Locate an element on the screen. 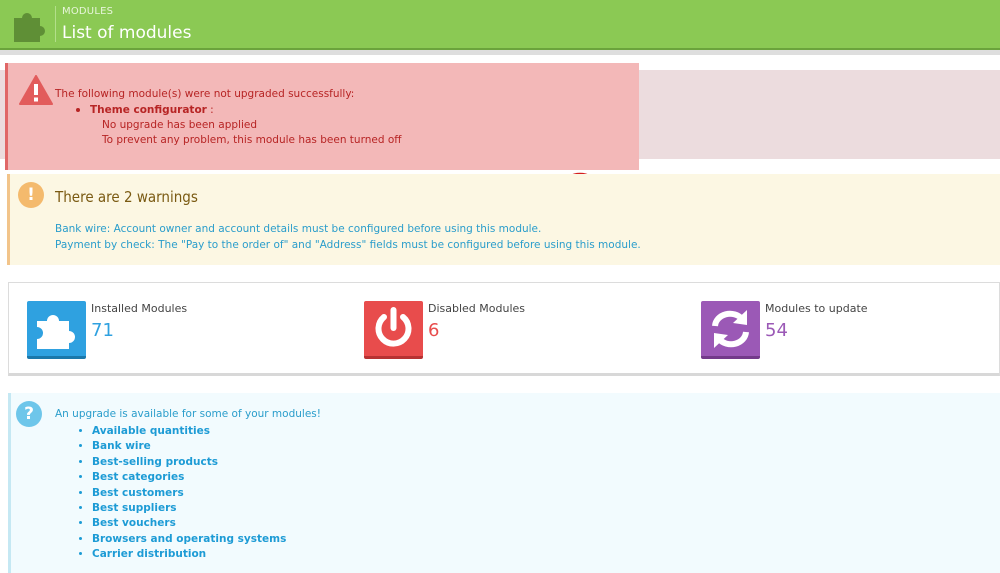 The height and width of the screenshot is (573, 1000). kpi-label: Disabled Modules is located at coordinates (477, 308).